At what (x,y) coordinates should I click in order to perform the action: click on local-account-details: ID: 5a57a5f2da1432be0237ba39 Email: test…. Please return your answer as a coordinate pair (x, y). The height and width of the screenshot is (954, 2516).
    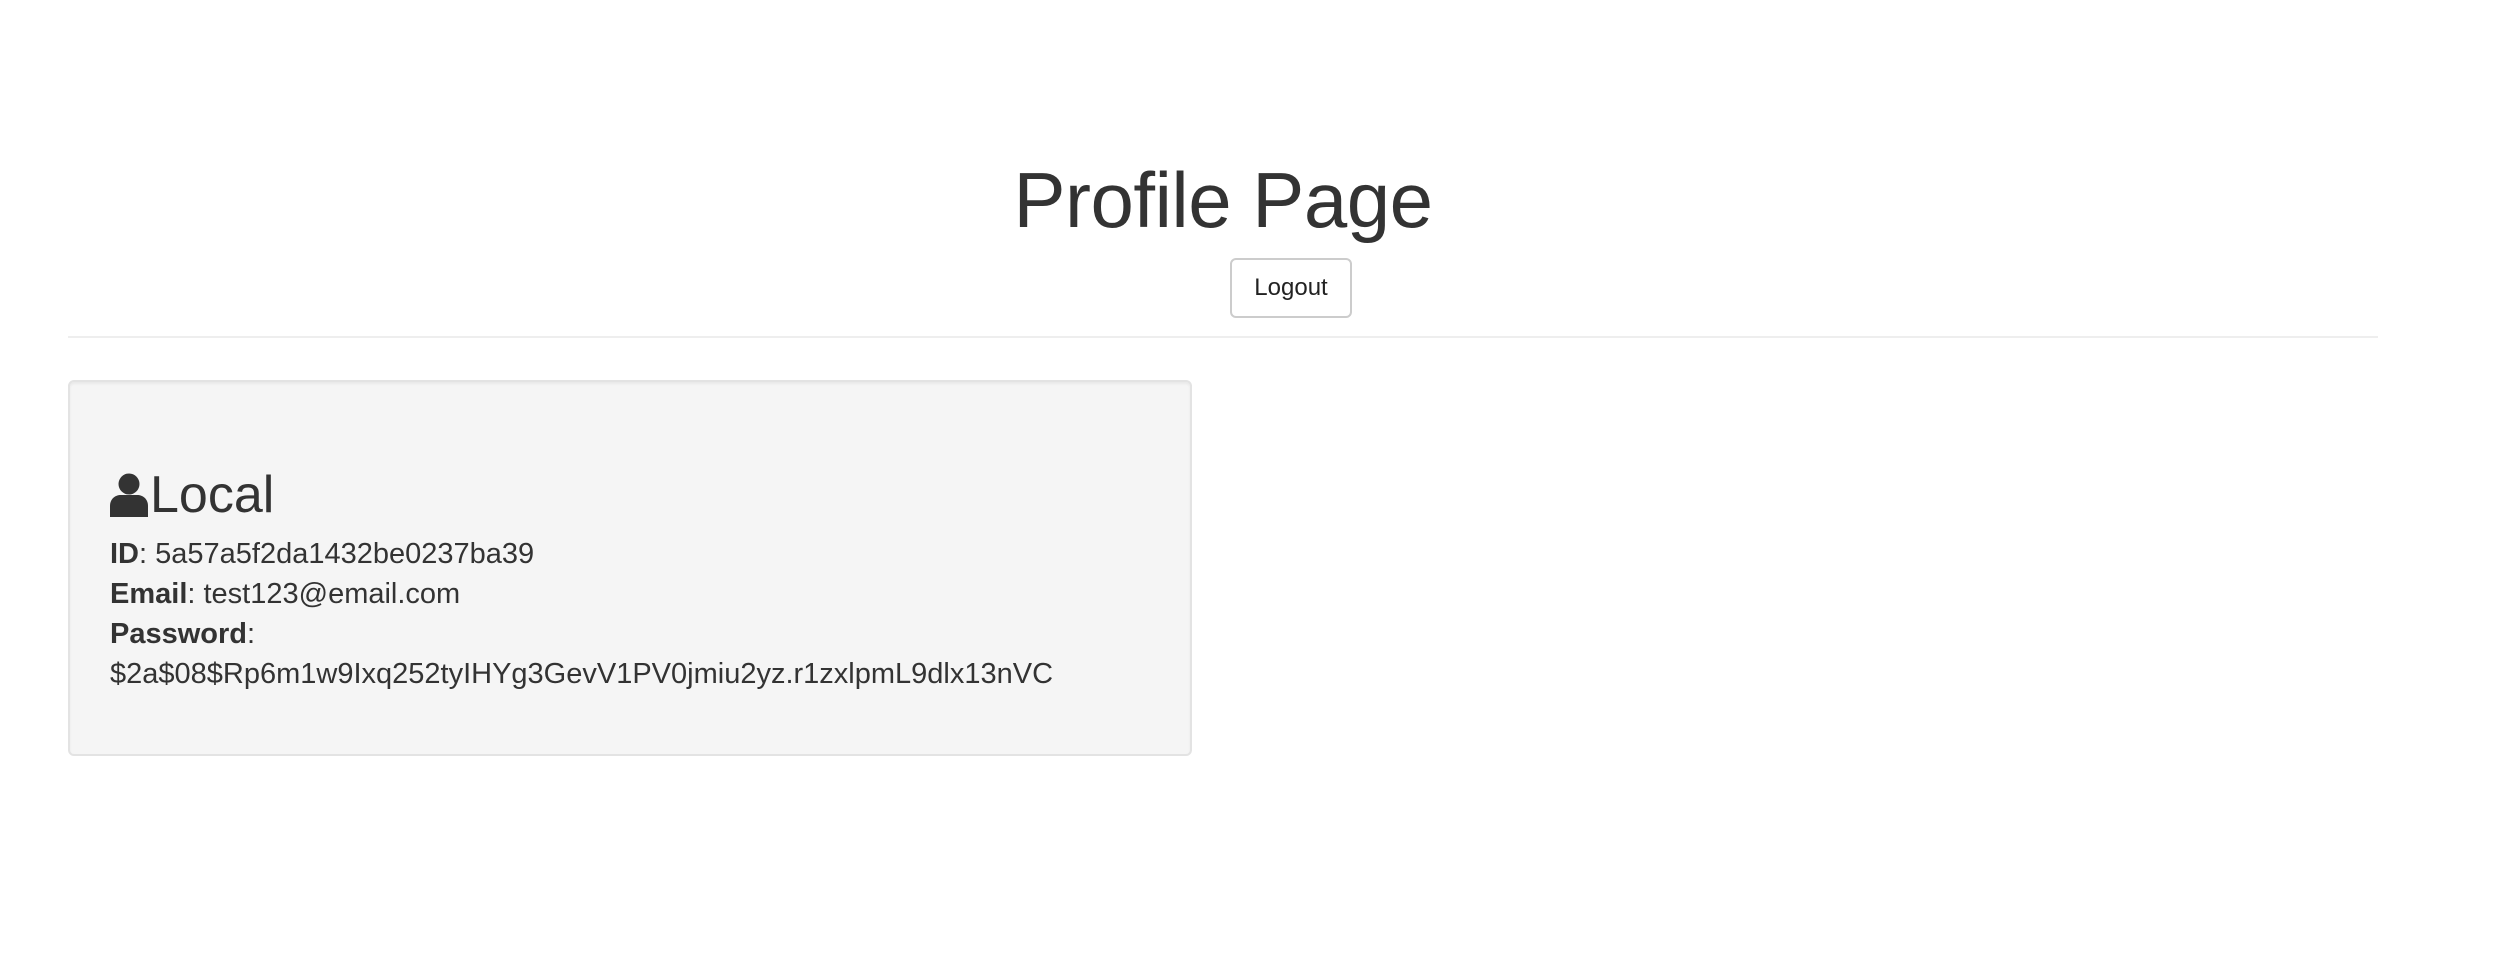
    Looking at the image, I should click on (581, 614).